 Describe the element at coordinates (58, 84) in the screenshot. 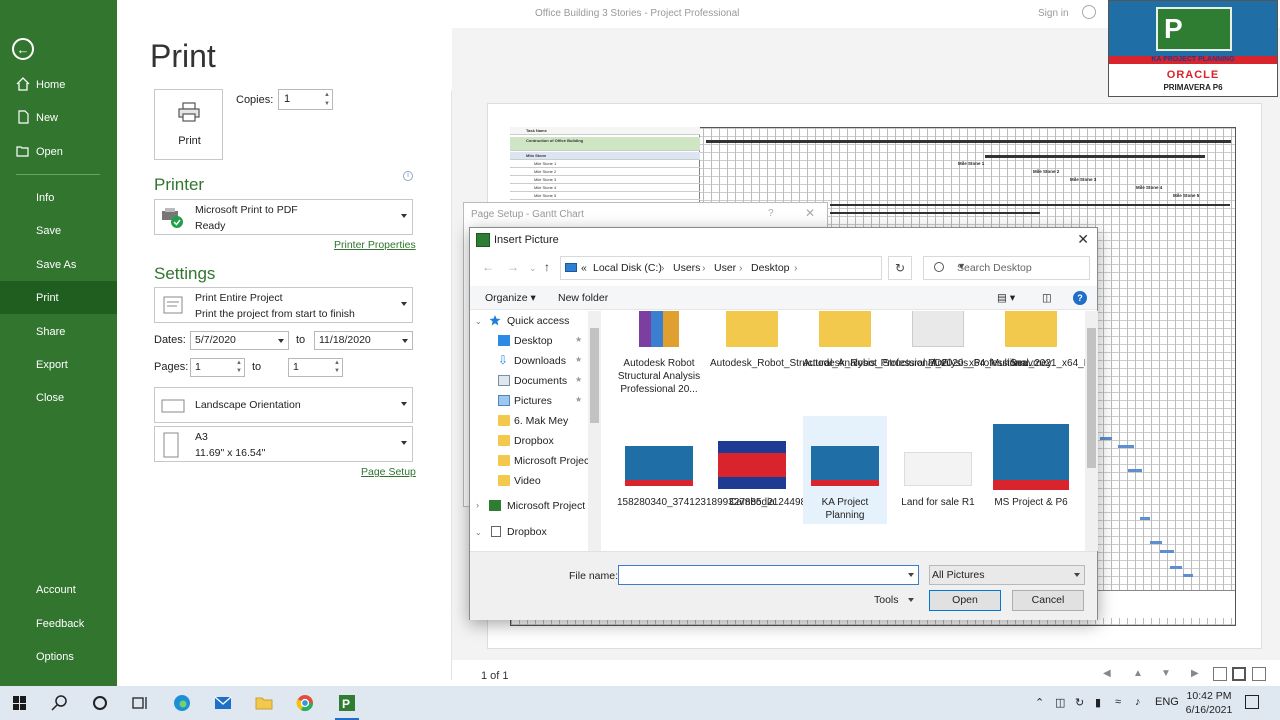

I see `sidebar-item-home: Home` at that location.